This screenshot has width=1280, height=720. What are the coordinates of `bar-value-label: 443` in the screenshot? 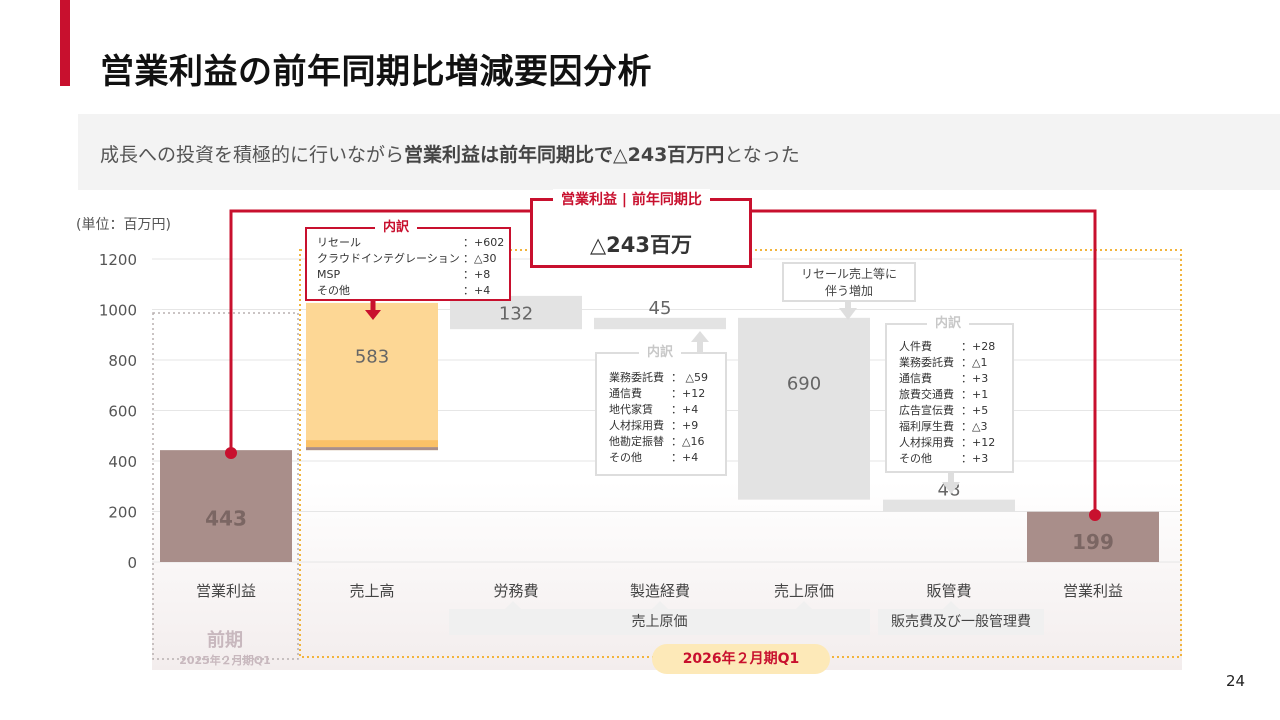 It's located at (226, 518).